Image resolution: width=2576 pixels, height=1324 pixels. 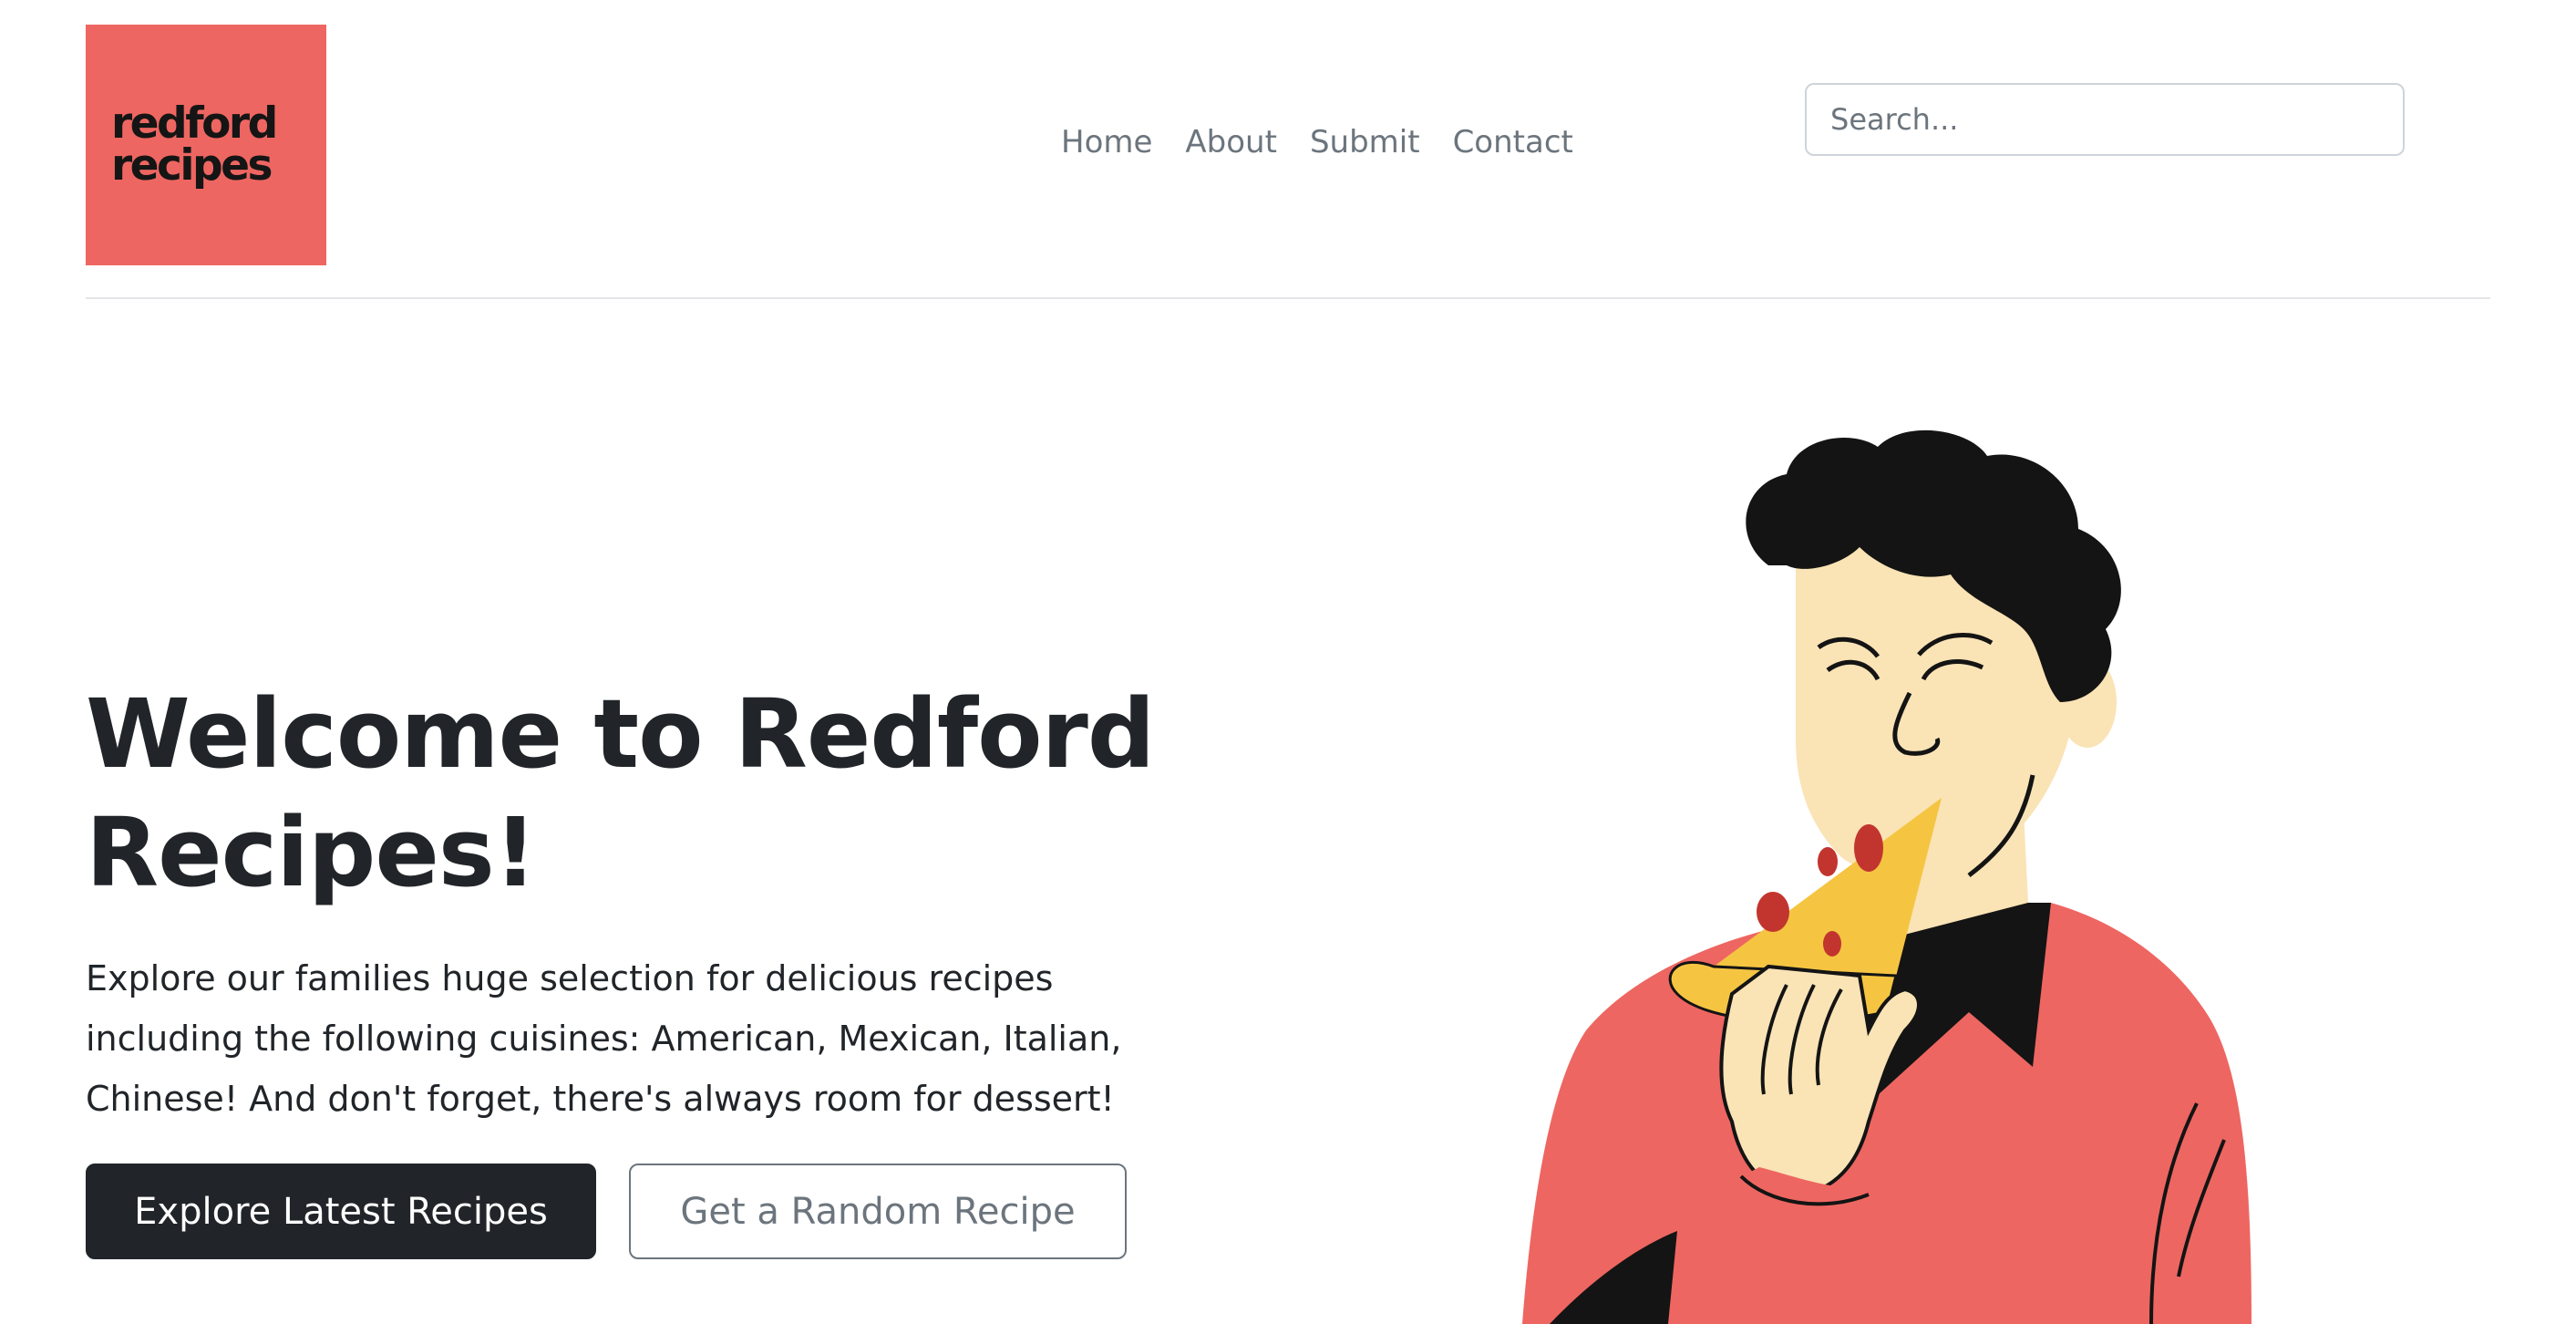 I want to click on nav-item-home: Home, so click(x=1107, y=142).